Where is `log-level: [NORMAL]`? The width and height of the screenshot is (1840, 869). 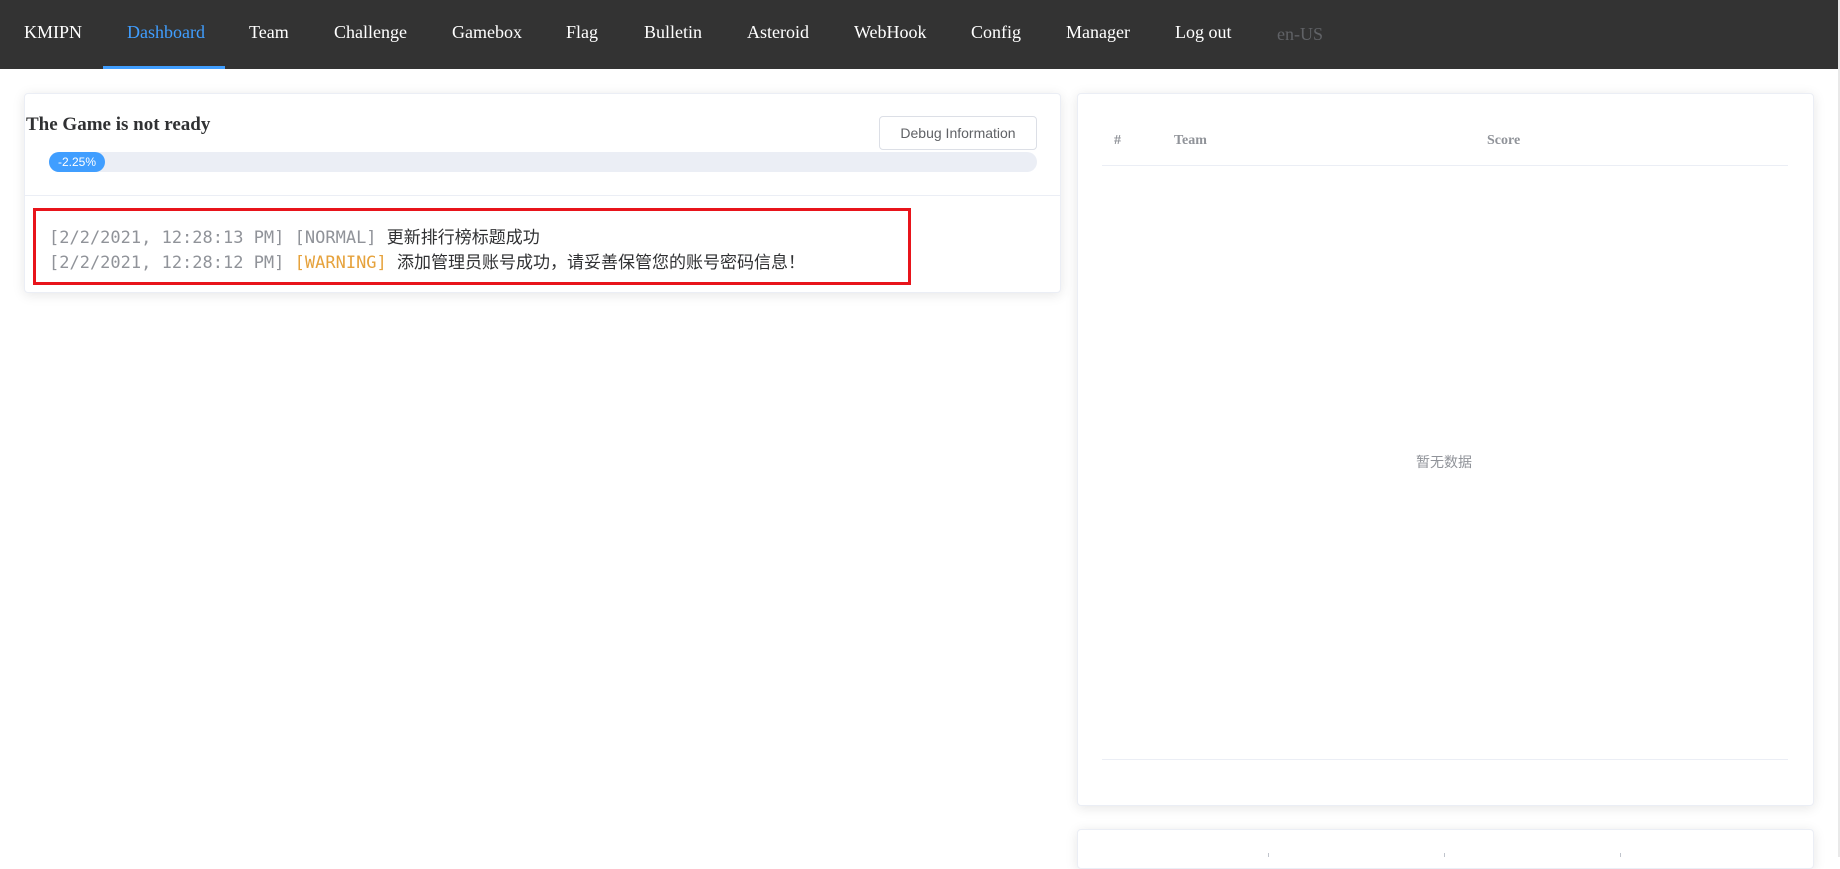
log-level: [NORMAL] is located at coordinates (335, 238).